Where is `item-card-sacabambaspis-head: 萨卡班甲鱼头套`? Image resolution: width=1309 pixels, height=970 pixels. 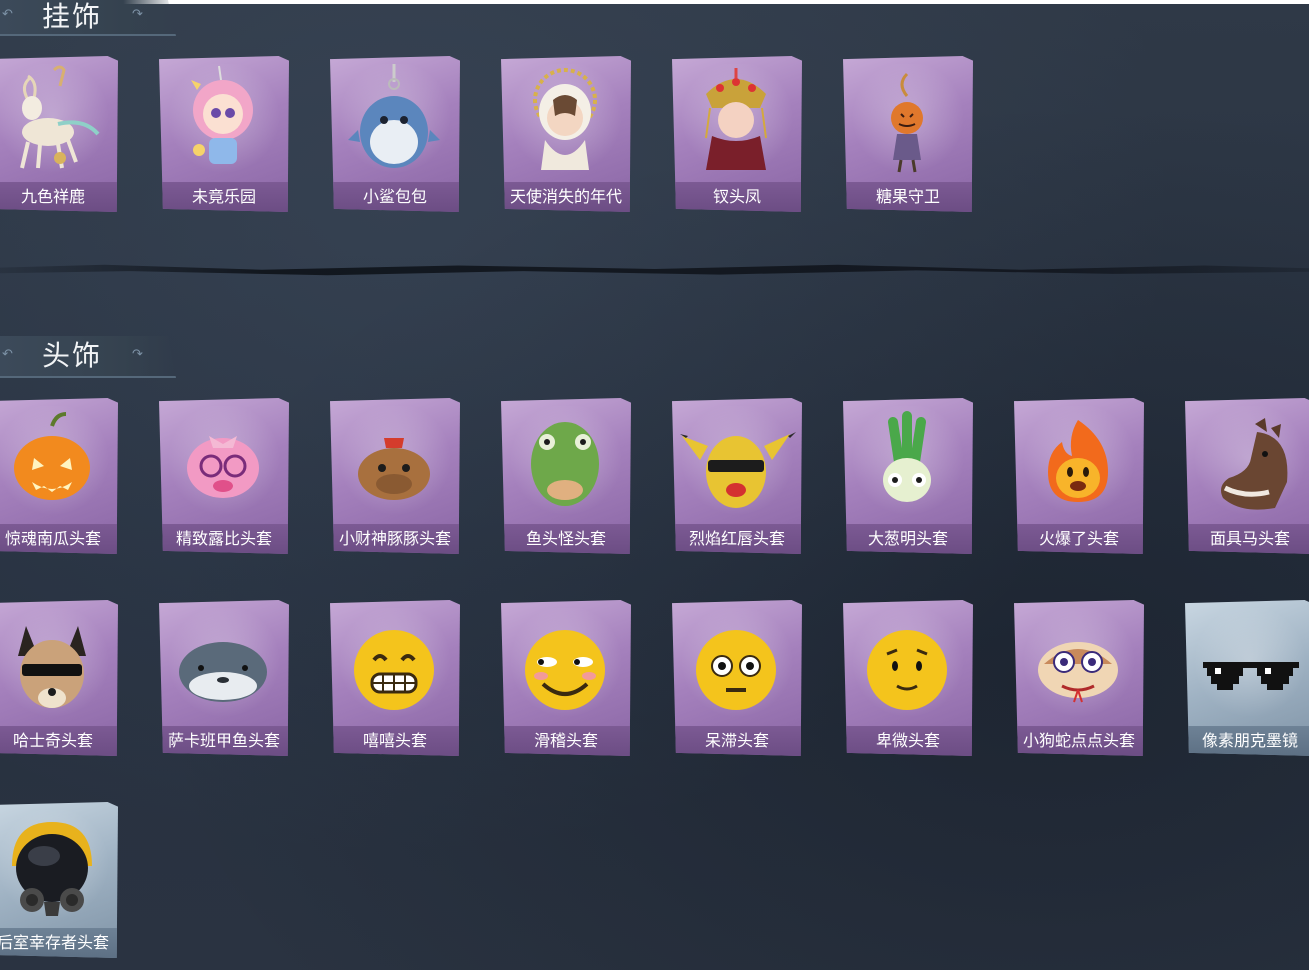
item-card-sacabambaspis-head: 萨卡班甲鱼头套 is located at coordinates (224, 678).